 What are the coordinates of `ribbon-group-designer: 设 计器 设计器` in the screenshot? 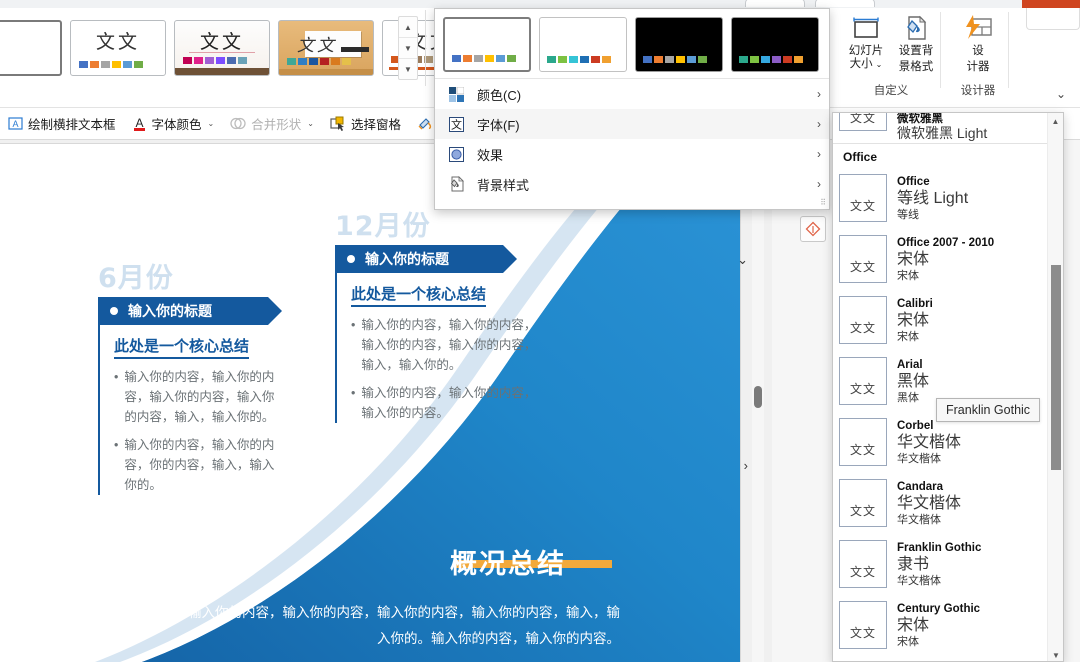 It's located at (978, 53).